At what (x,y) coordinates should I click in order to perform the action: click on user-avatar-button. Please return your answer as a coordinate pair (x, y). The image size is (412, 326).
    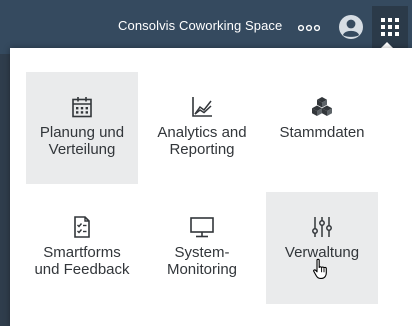
    Looking at the image, I should click on (351, 27).